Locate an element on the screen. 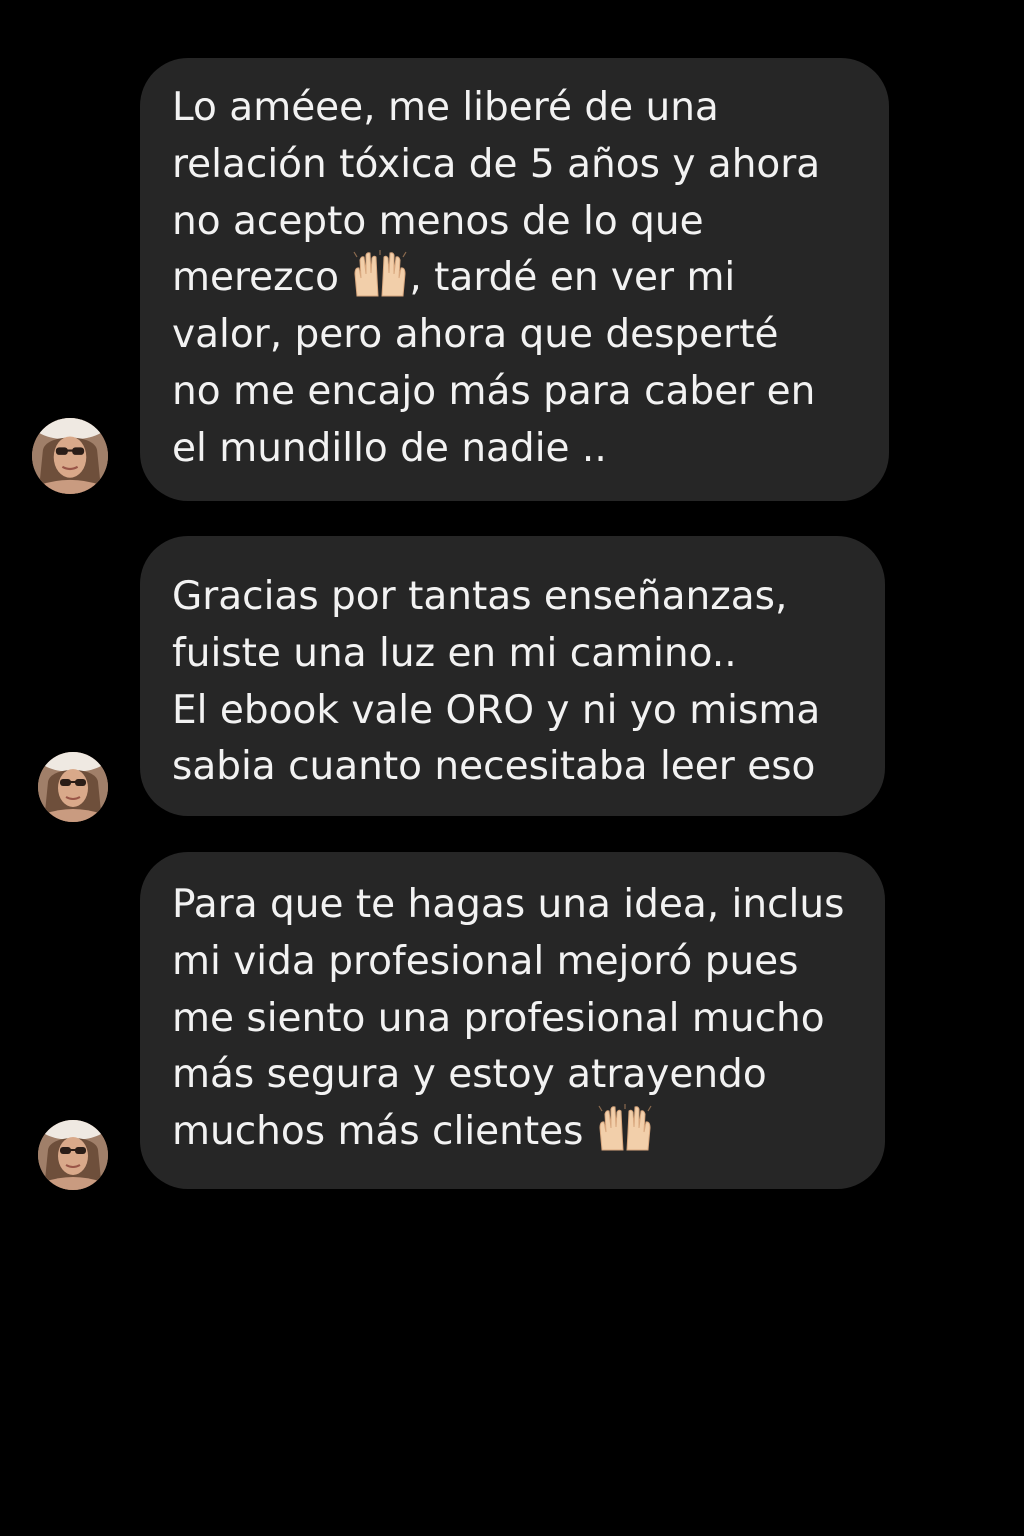 The width and height of the screenshot is (1024, 1536). message-line: fuiste una luz en mi camino.. is located at coordinates (454, 653).